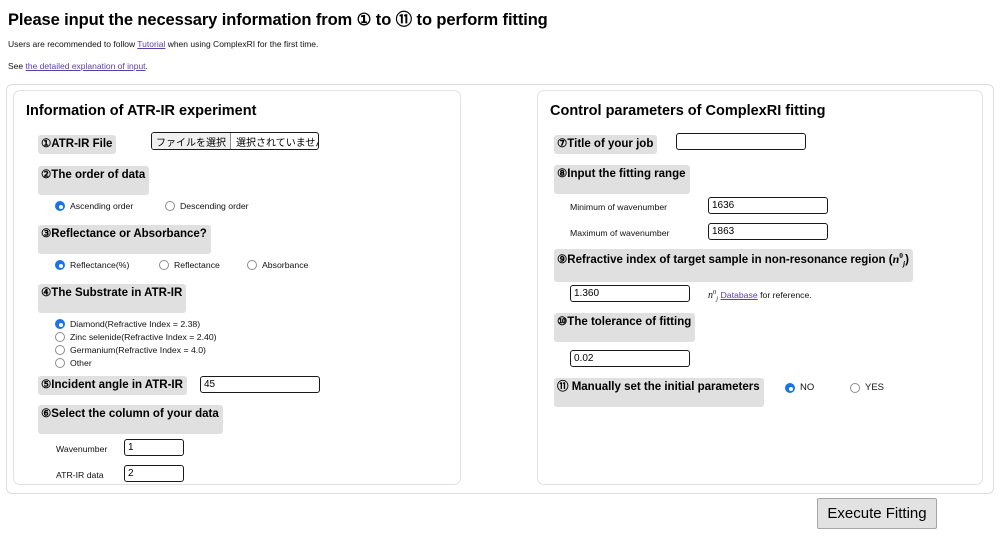  What do you see at coordinates (784, 294) in the screenshot?
I see `database-note-post: for reference.` at bounding box center [784, 294].